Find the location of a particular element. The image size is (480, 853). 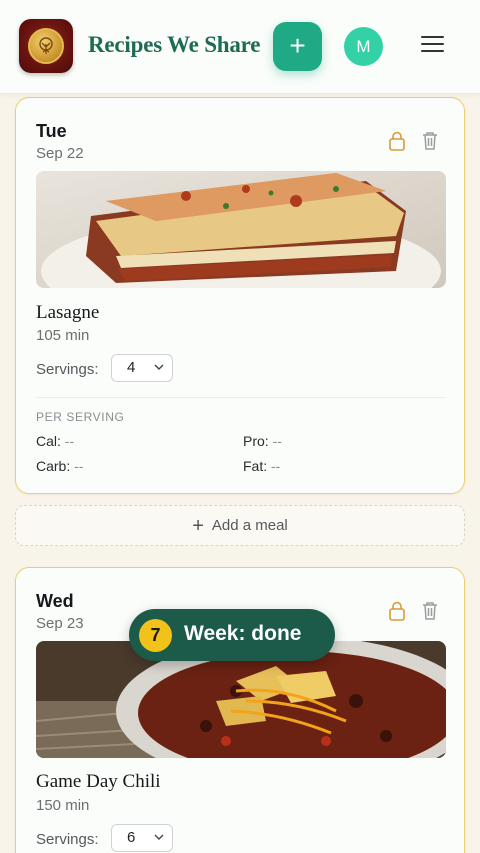

servings-select: 4 is located at coordinates (142, 368).